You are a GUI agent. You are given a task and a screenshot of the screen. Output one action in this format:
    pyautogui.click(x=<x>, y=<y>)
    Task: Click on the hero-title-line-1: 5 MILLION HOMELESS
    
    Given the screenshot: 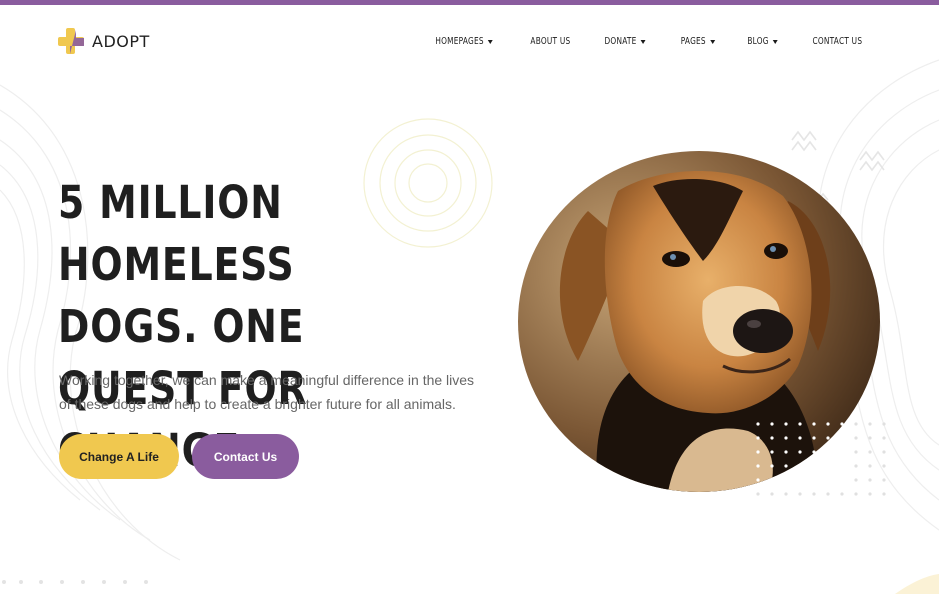 What is the action you would take?
    pyautogui.click(x=176, y=233)
    